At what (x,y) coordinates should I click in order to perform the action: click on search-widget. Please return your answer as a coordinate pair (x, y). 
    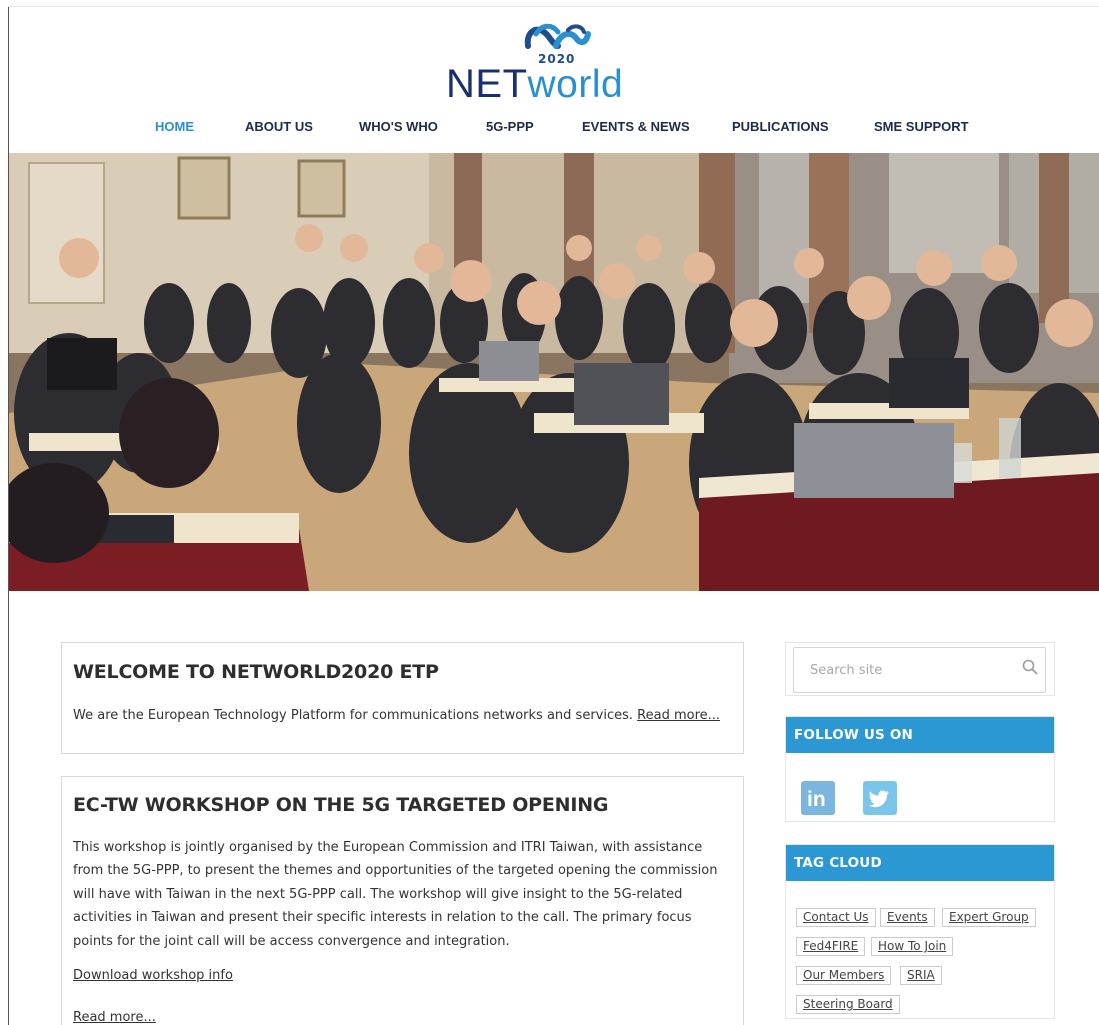
    Looking at the image, I should click on (920, 669).